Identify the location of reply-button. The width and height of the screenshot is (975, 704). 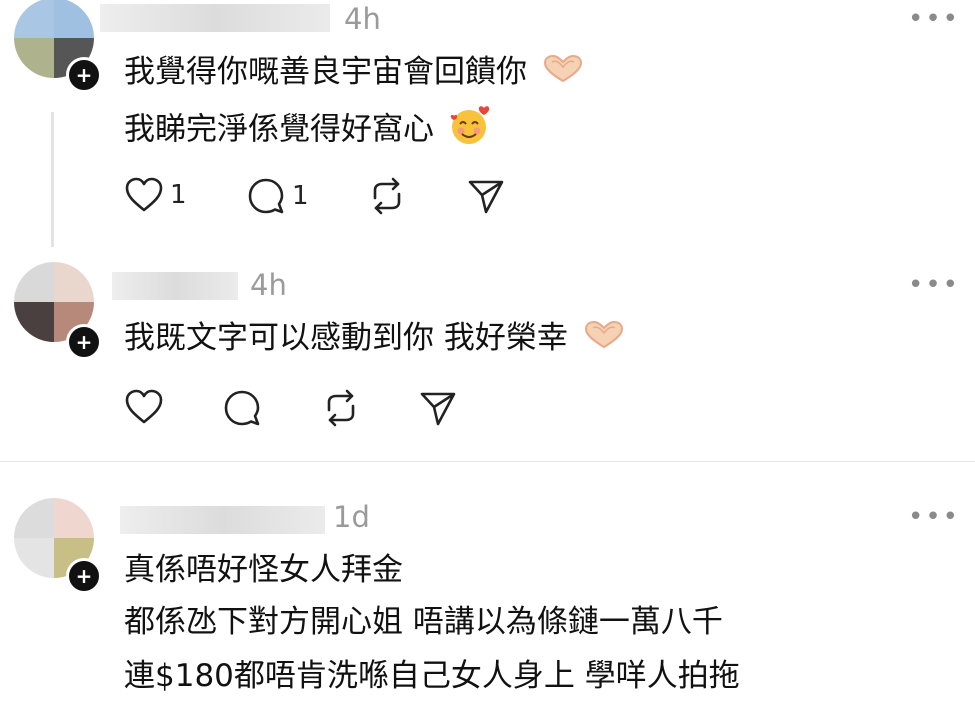
(242, 408).